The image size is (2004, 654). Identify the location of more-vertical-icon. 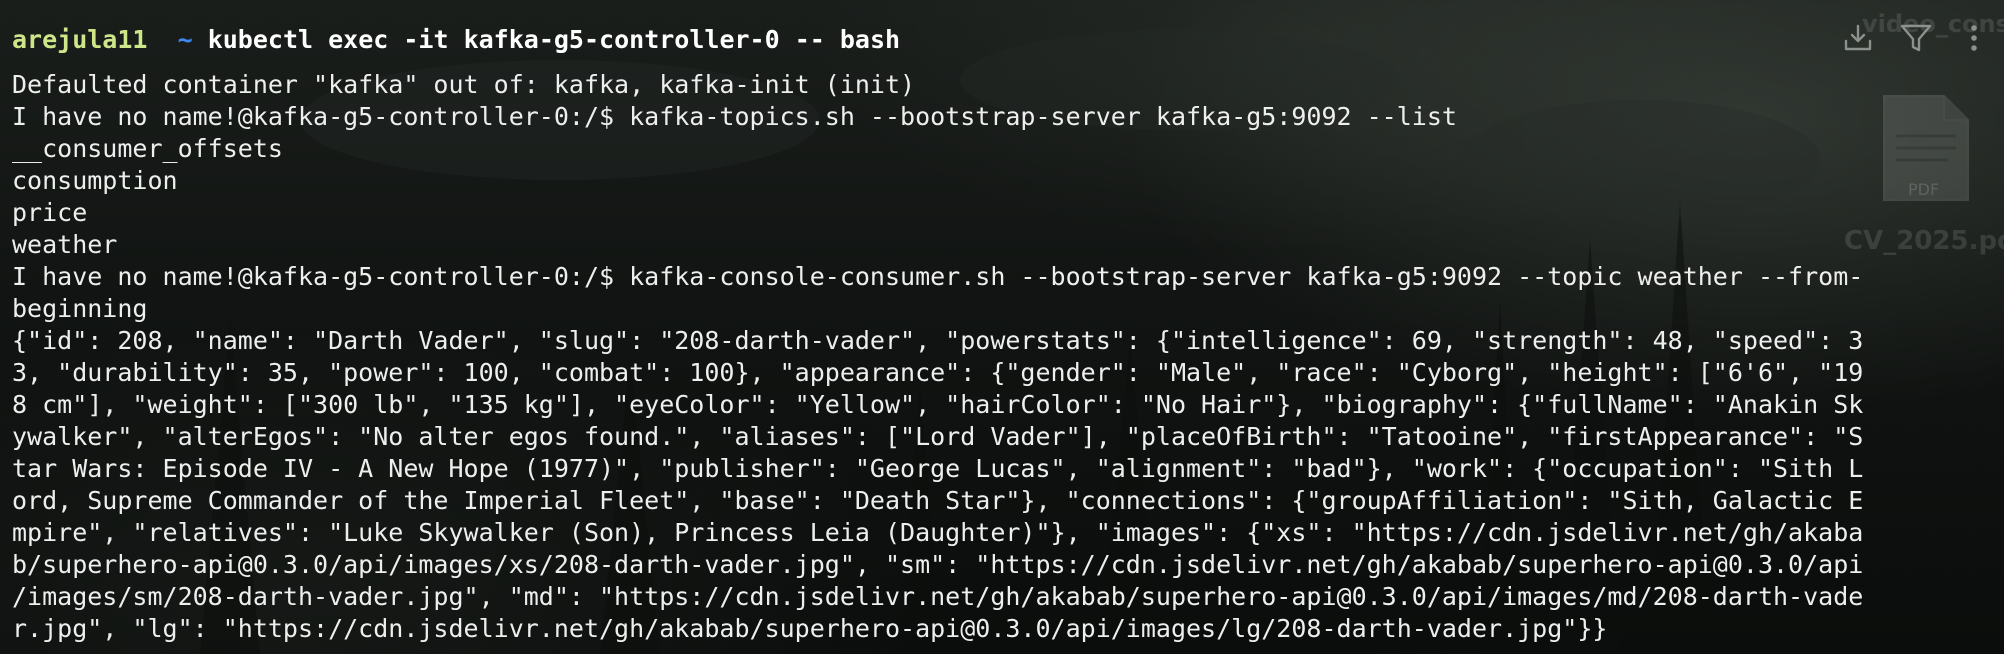
(1974, 38).